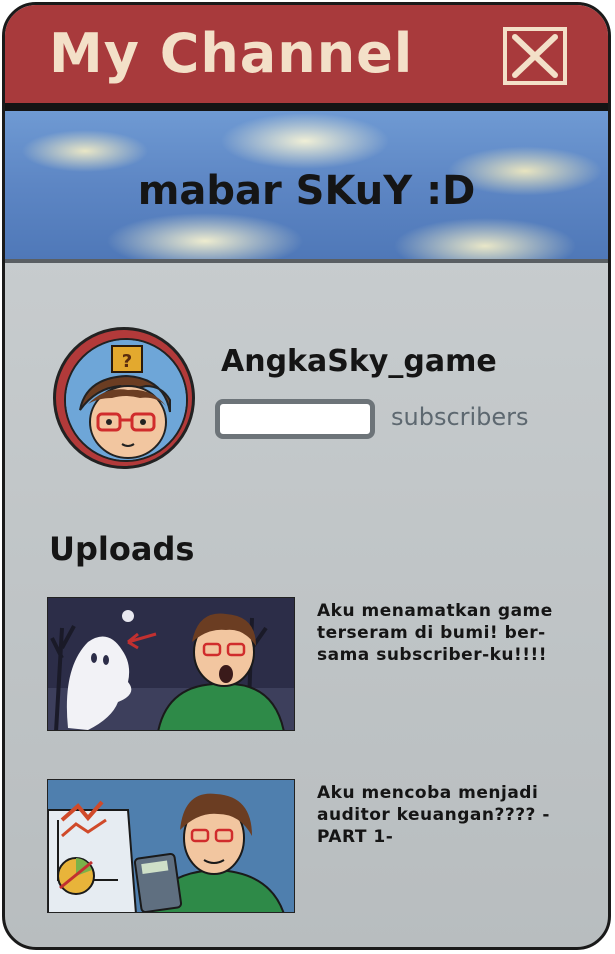  I want to click on avatar: ?, so click(124, 398).